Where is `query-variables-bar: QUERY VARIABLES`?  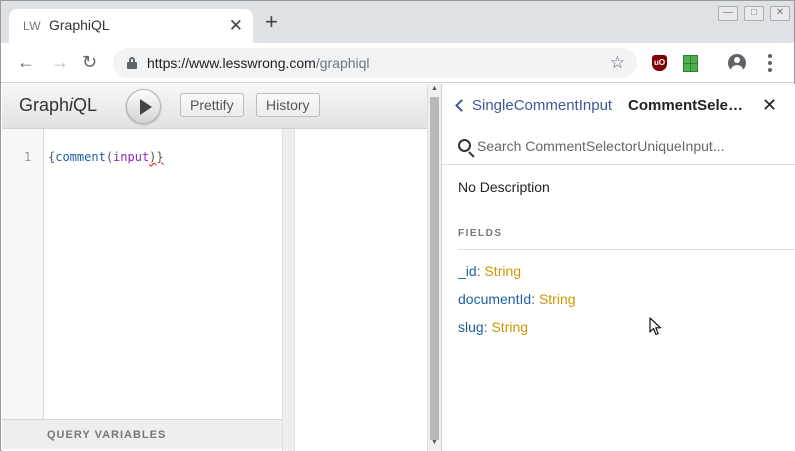
query-variables-bar: QUERY VARIABLES is located at coordinates (142, 434).